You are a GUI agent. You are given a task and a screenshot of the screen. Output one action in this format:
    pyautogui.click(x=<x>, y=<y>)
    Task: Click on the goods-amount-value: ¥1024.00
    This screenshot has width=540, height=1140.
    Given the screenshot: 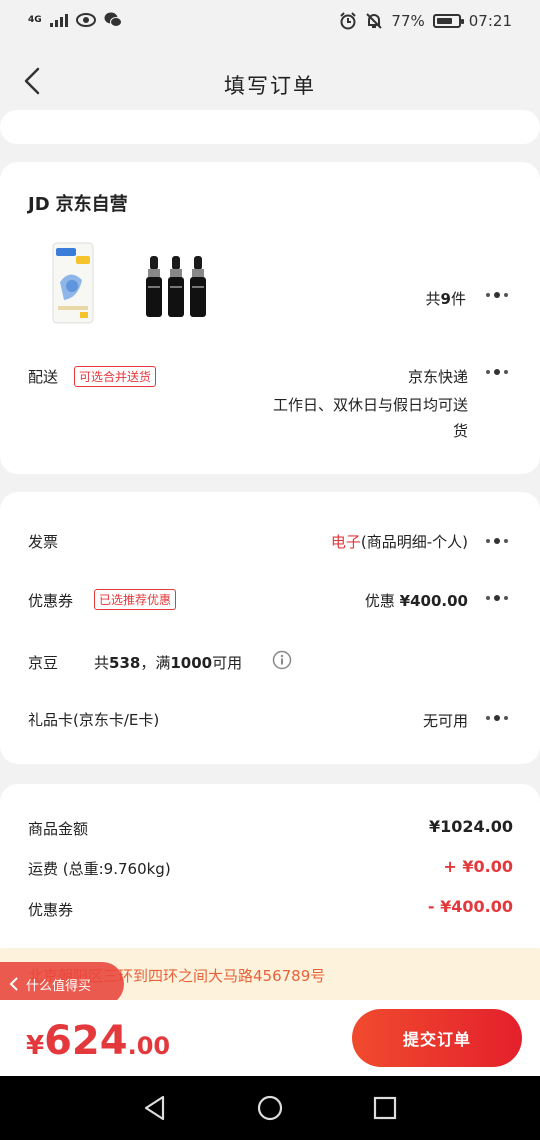 What is the action you would take?
    pyautogui.click(x=470, y=826)
    